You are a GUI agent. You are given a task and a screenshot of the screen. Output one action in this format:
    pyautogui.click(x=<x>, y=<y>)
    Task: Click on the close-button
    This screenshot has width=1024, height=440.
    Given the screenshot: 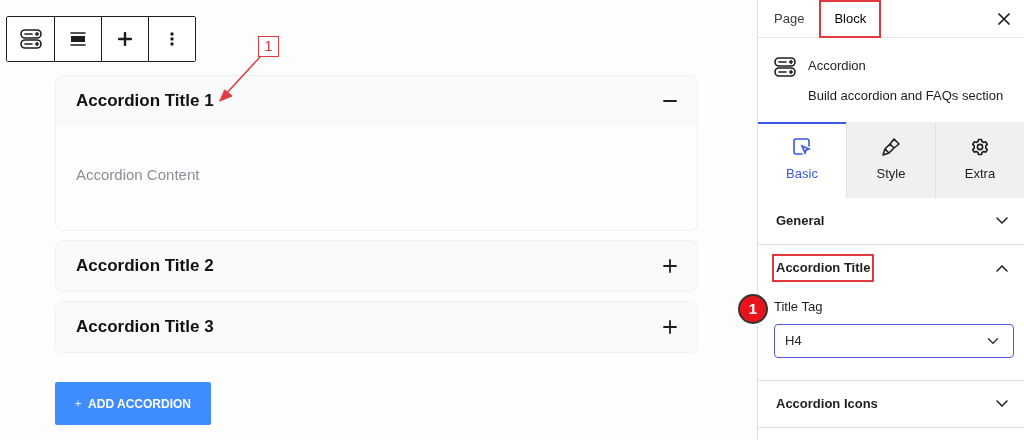 What is the action you would take?
    pyautogui.click(x=1004, y=18)
    